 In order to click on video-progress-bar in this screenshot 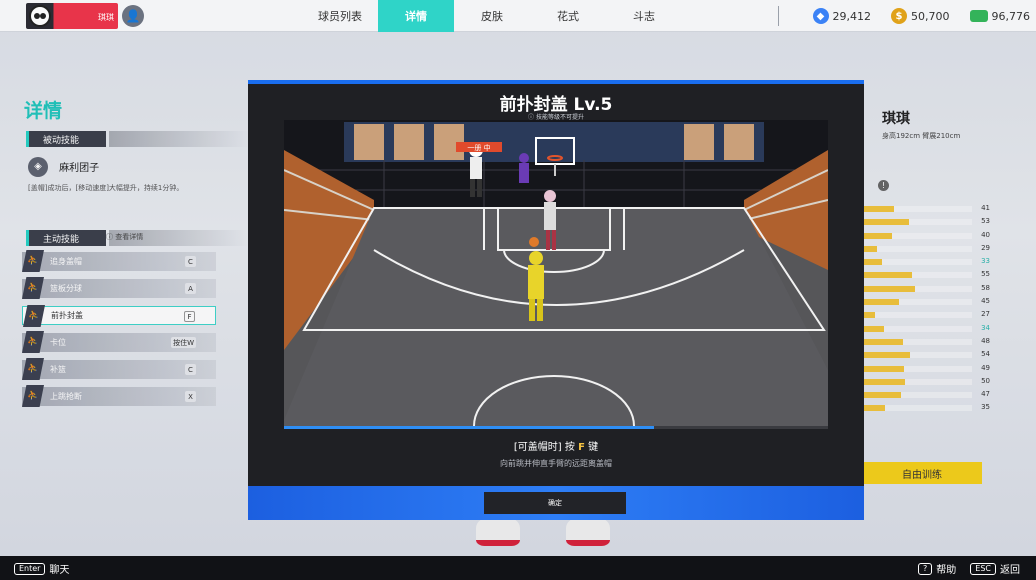, I will do `click(556, 427)`.